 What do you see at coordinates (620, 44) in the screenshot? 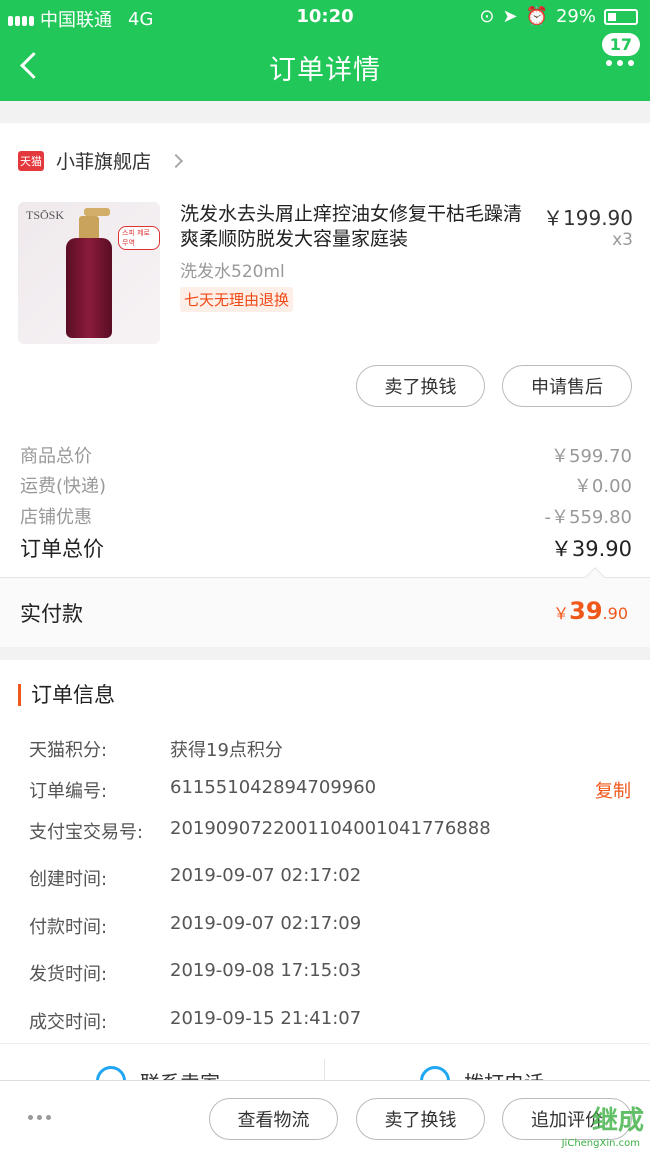
I see `message-badge: 17` at bounding box center [620, 44].